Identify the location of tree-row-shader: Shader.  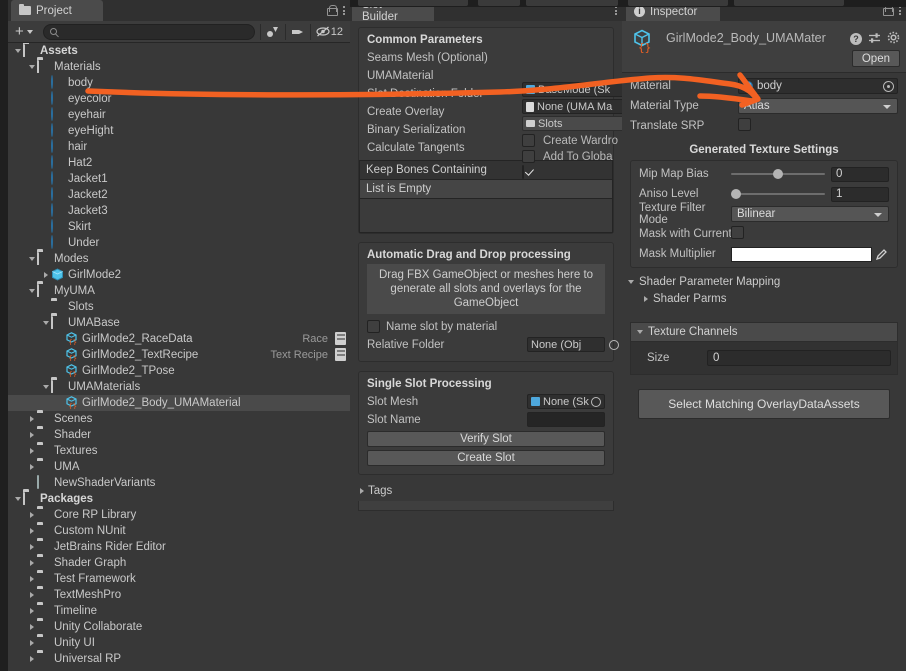
(179, 435).